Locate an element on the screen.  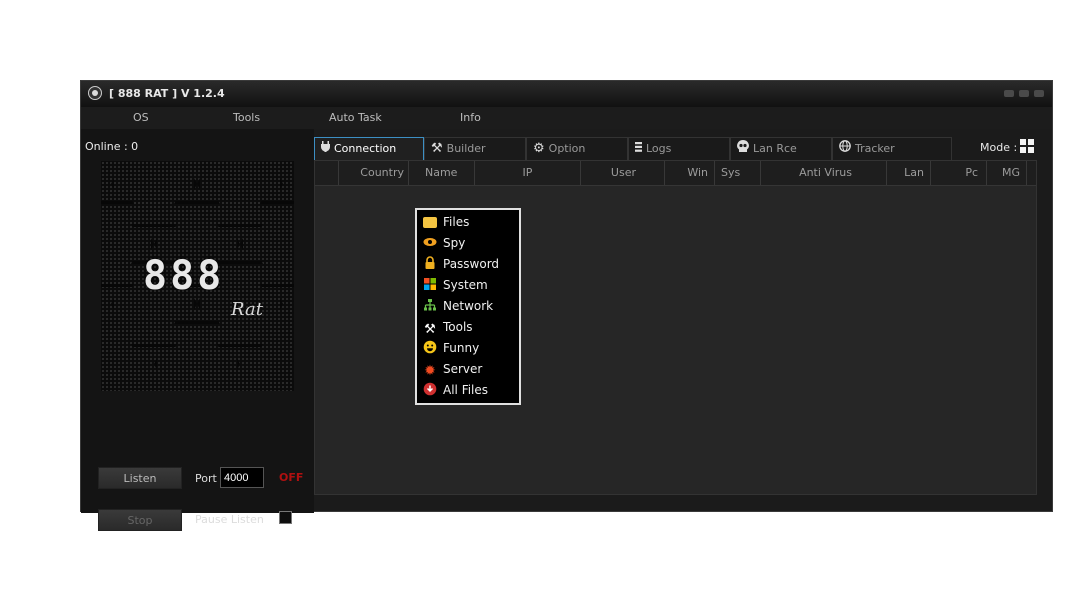
context-item-system: System is located at coordinates (455, 285).